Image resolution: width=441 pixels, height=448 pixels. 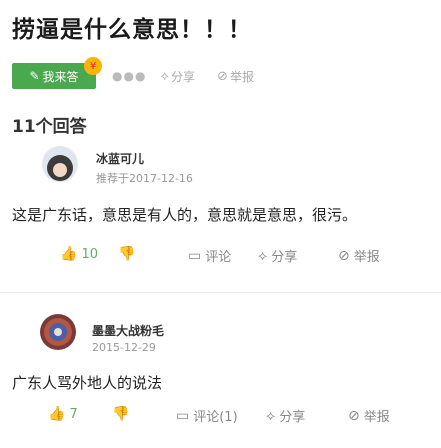 I want to click on answer-button-label: 我来答, so click(x=60, y=76).